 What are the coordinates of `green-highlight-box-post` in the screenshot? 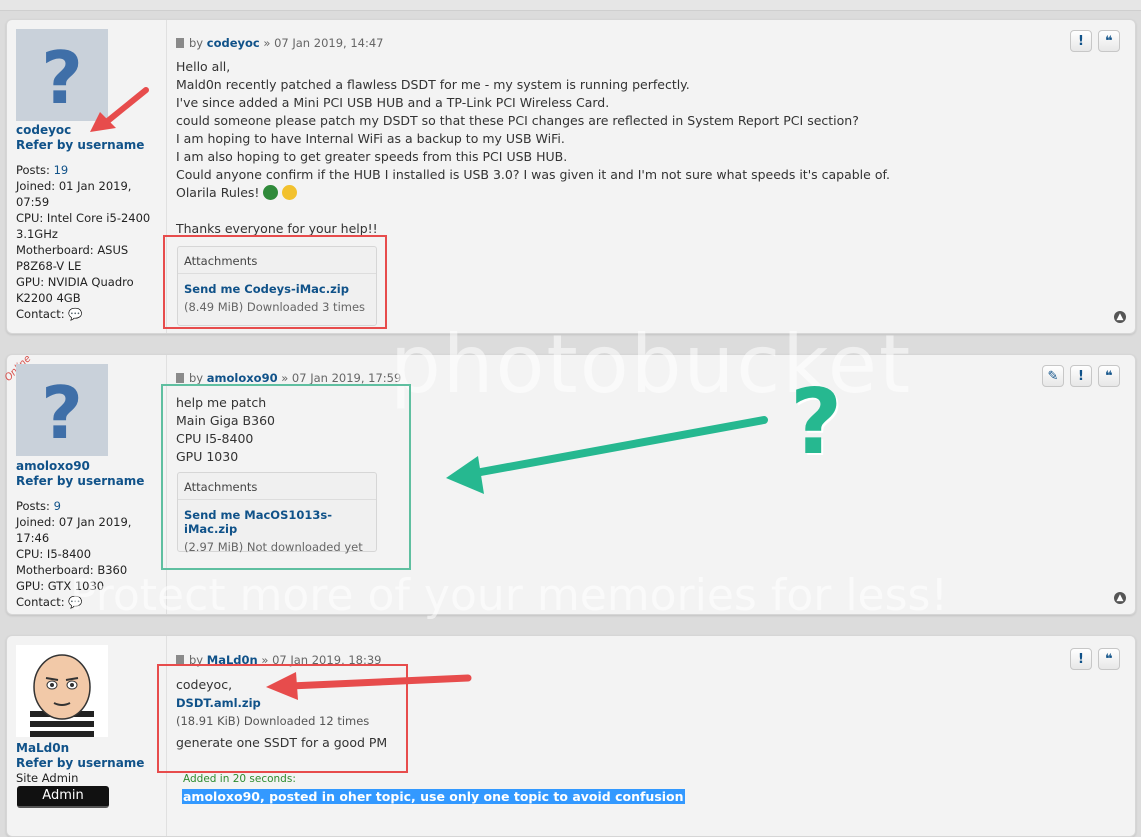 It's located at (286, 477).